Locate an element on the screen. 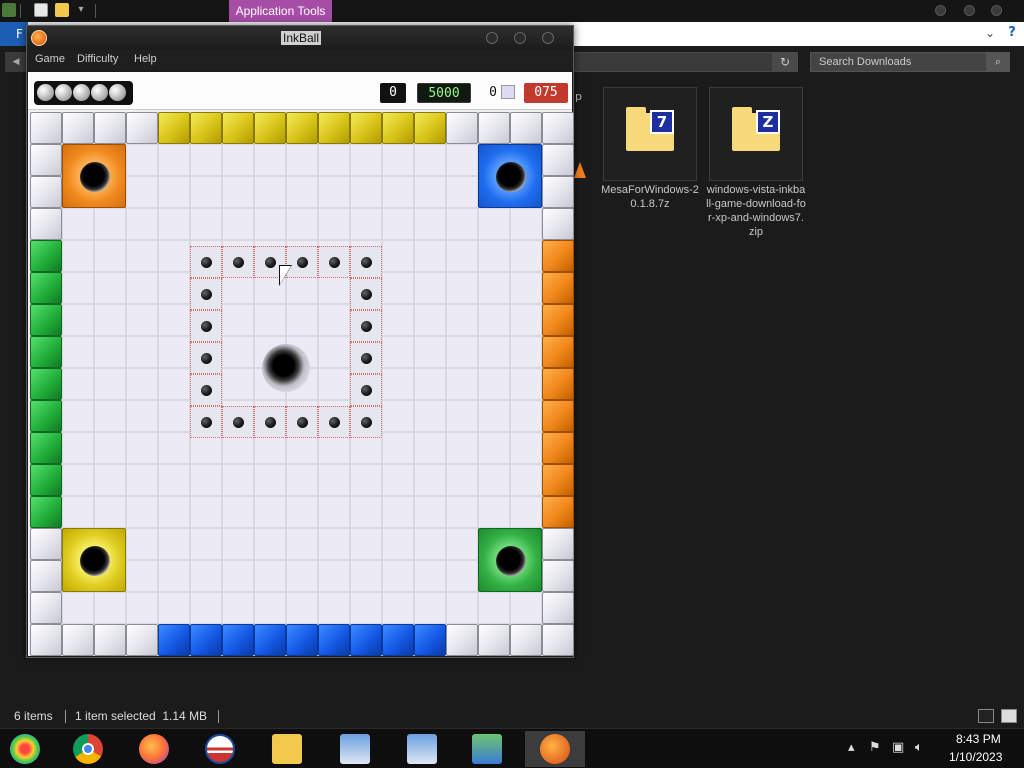 Image resolution: width=1024 pixels, height=768 pixels. action-center-flag-icon: ⚑ is located at coordinates (875, 747).